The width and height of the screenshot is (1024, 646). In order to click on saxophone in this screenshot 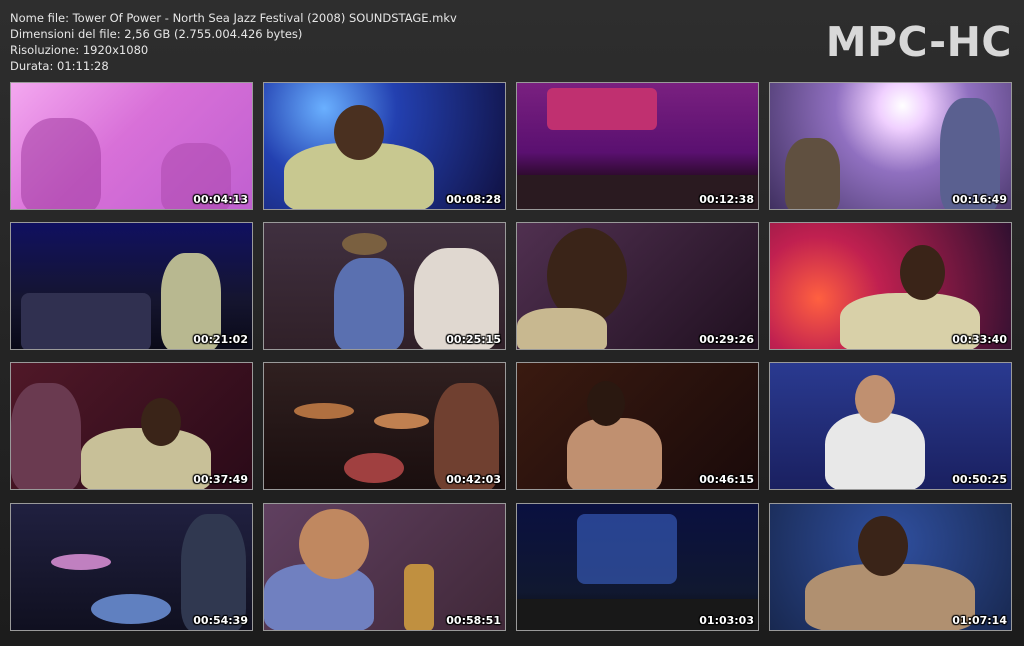, I will do `click(419, 597)`.